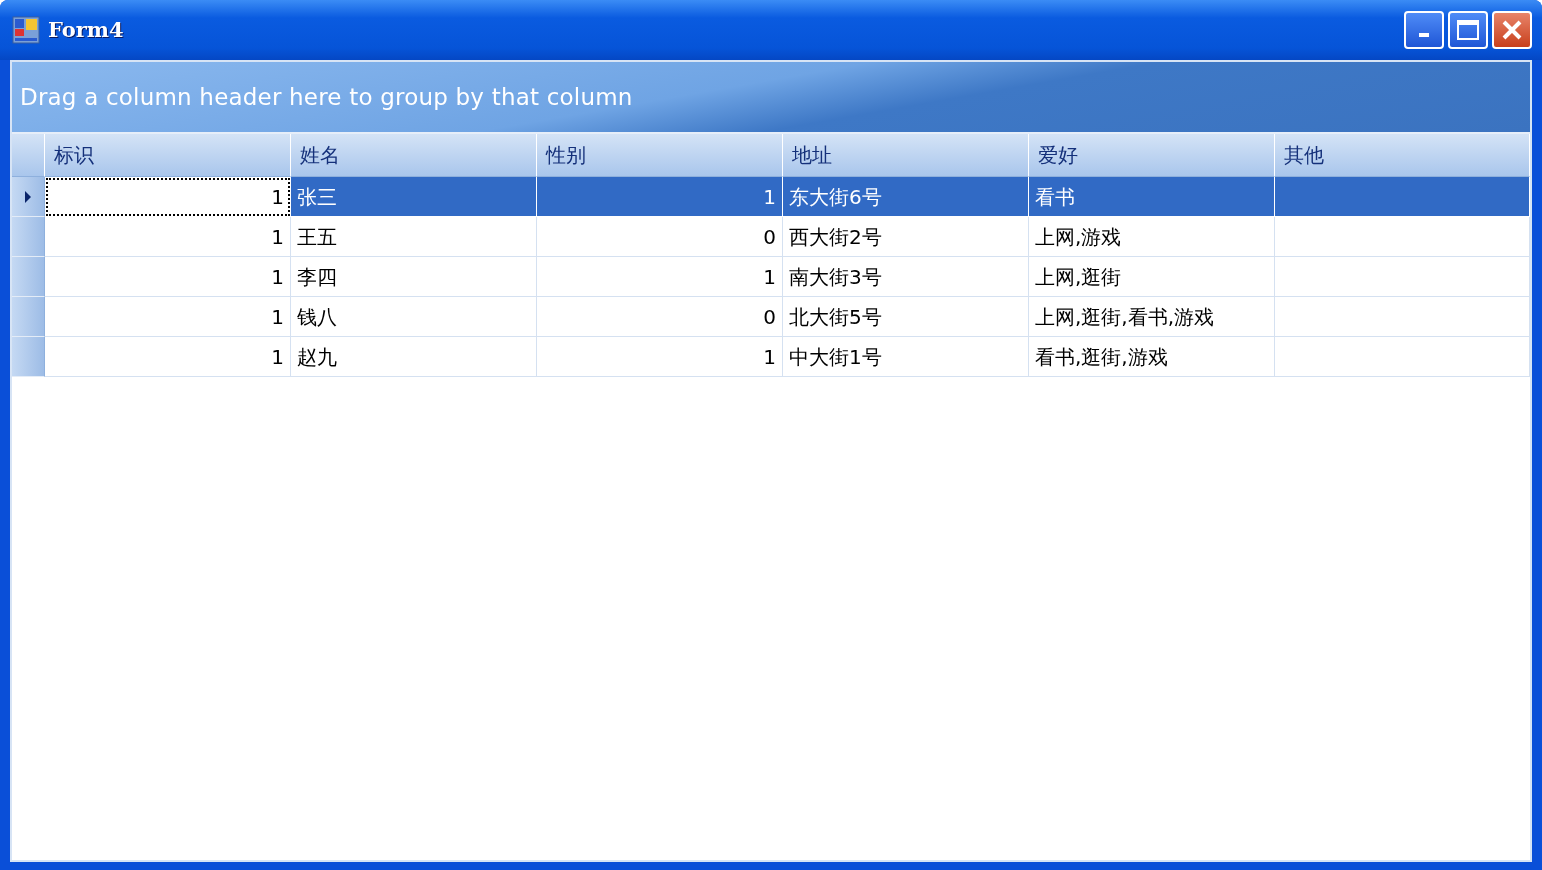  I want to click on close-button, so click(1512, 30).